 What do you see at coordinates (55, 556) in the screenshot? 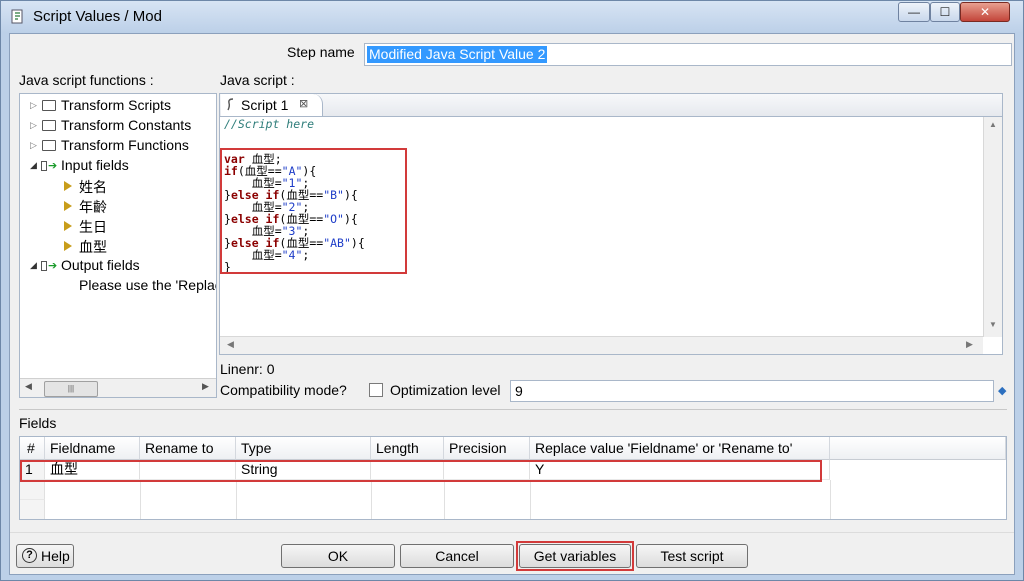
I see `help-label: Help` at bounding box center [55, 556].